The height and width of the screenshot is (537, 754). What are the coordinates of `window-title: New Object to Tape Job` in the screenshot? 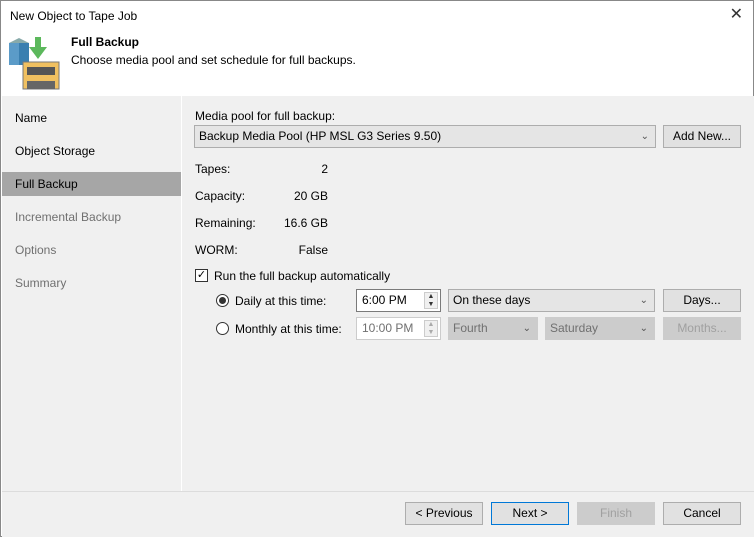 It's located at (74, 16).